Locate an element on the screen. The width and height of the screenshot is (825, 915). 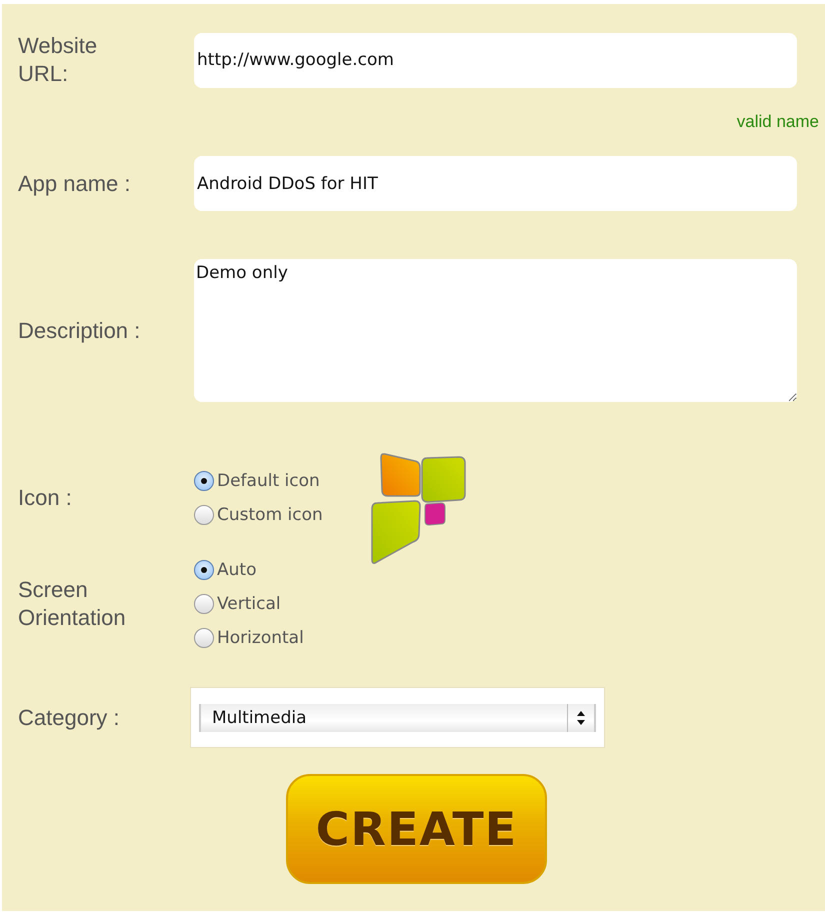
tiles-icon is located at coordinates (418, 509).